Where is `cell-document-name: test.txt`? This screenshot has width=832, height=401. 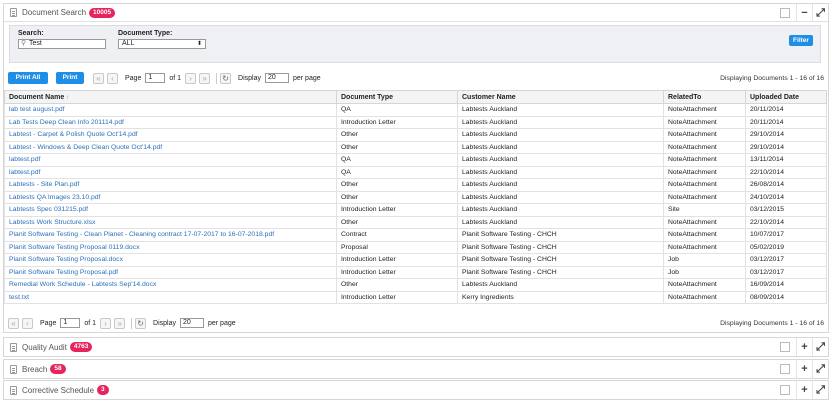 cell-document-name: test.txt is located at coordinates (170, 297).